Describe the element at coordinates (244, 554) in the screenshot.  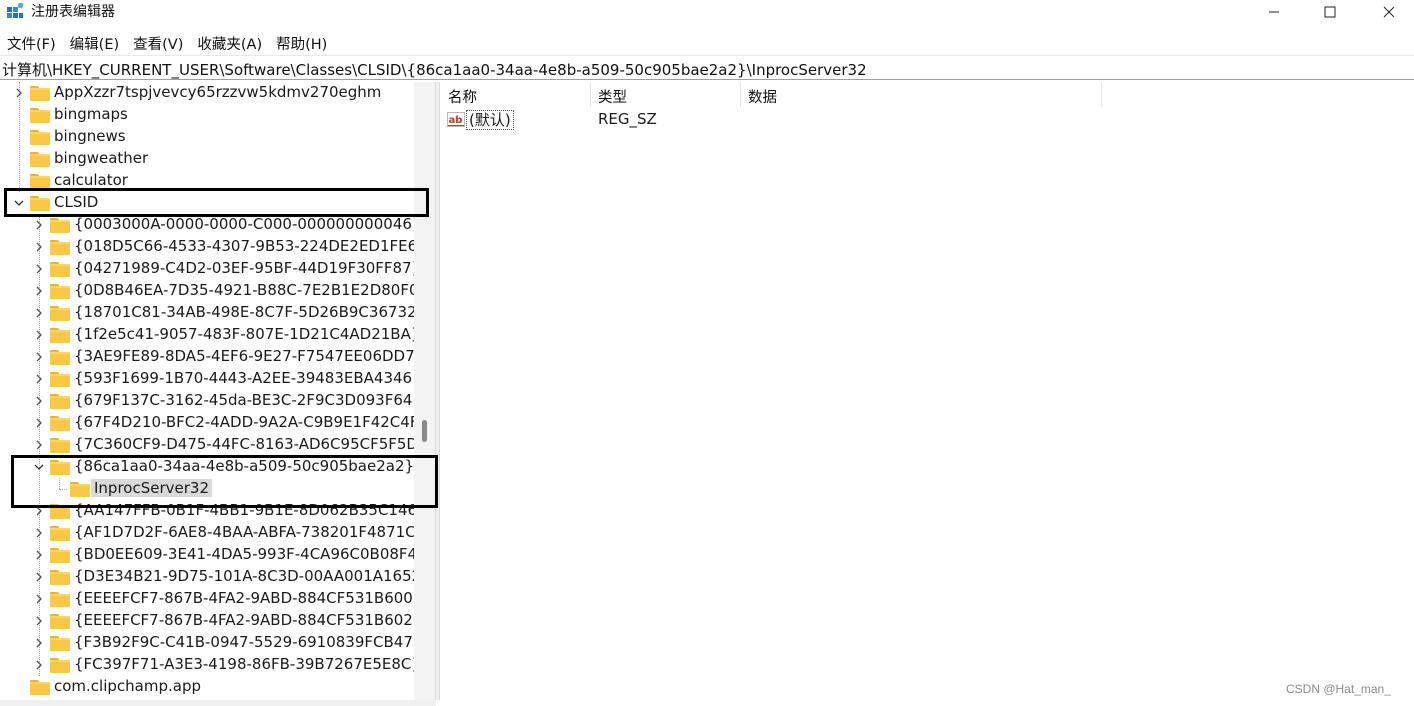
I see `tree-node-label: {BD0EE609-3E41-4DA5-993F-4CA96C0B08F4}` at that location.